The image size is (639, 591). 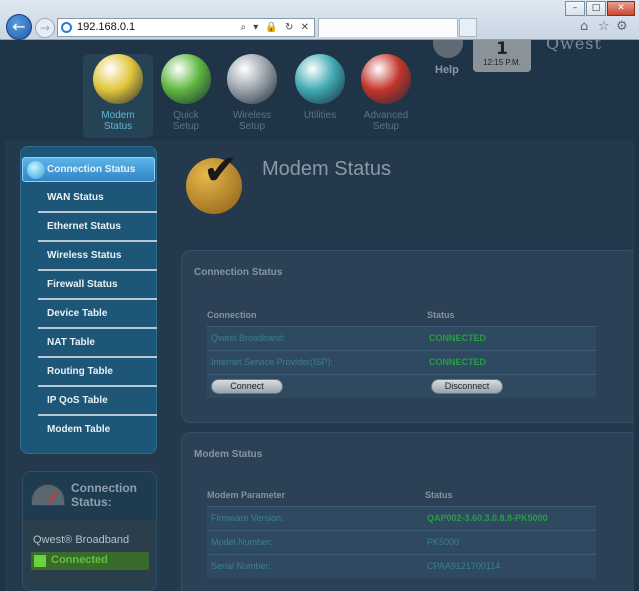 I want to click on sidebar-item-label: Wireless Status, so click(x=84, y=255).